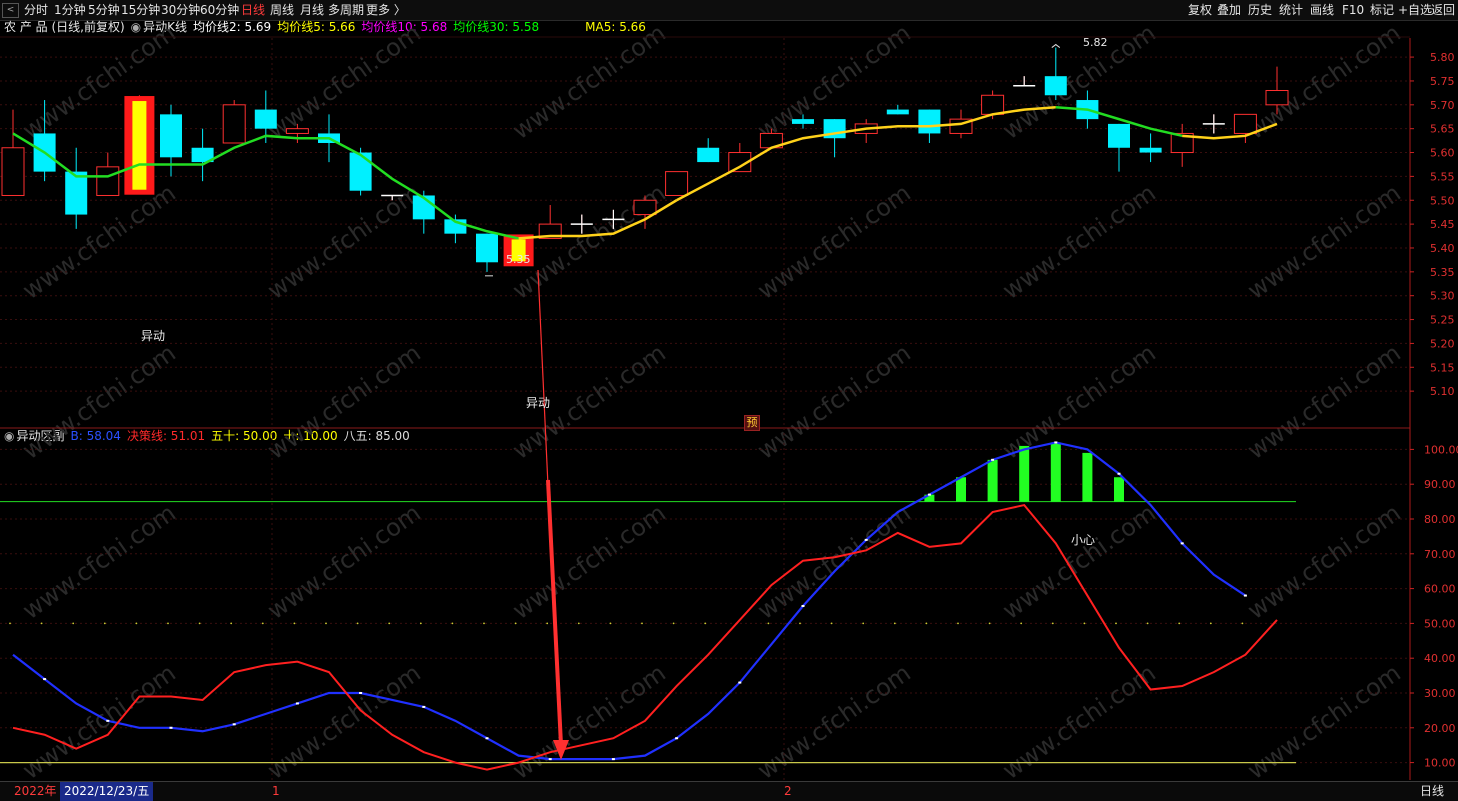 The height and width of the screenshot is (801, 1458). Describe the element at coordinates (1083, 540) in the screenshot. I see `xiaoxin-label: 小心` at that location.